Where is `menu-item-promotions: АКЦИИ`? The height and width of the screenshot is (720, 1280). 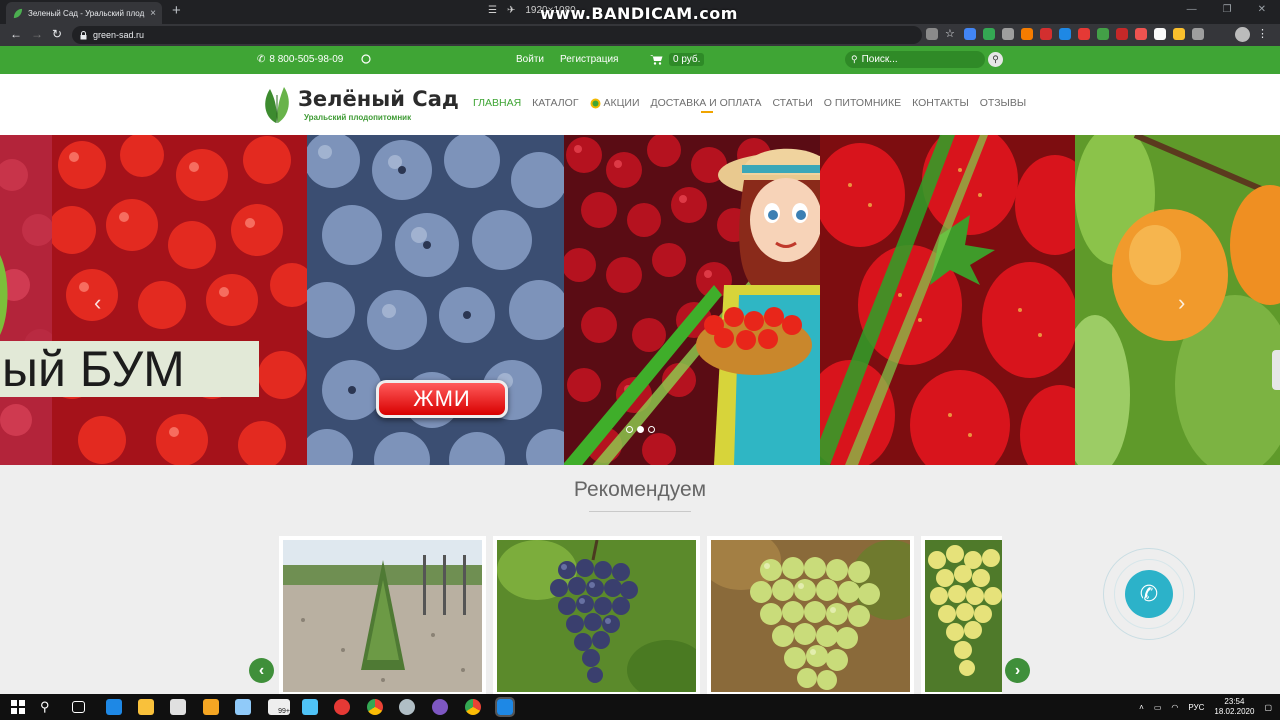 menu-item-promotions: АКЦИИ is located at coordinates (615, 103).